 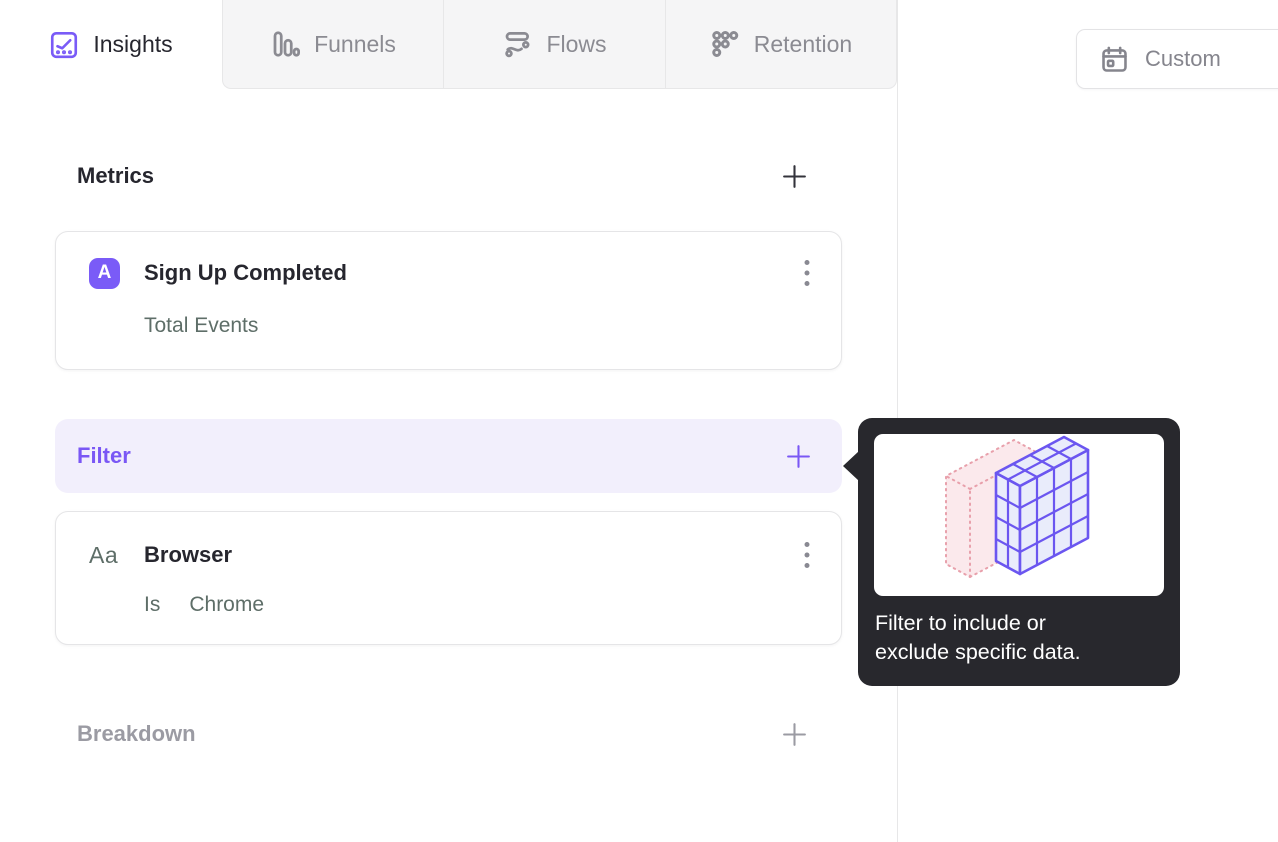 What do you see at coordinates (116, 175) in the screenshot?
I see `metrics-title: Metrics` at bounding box center [116, 175].